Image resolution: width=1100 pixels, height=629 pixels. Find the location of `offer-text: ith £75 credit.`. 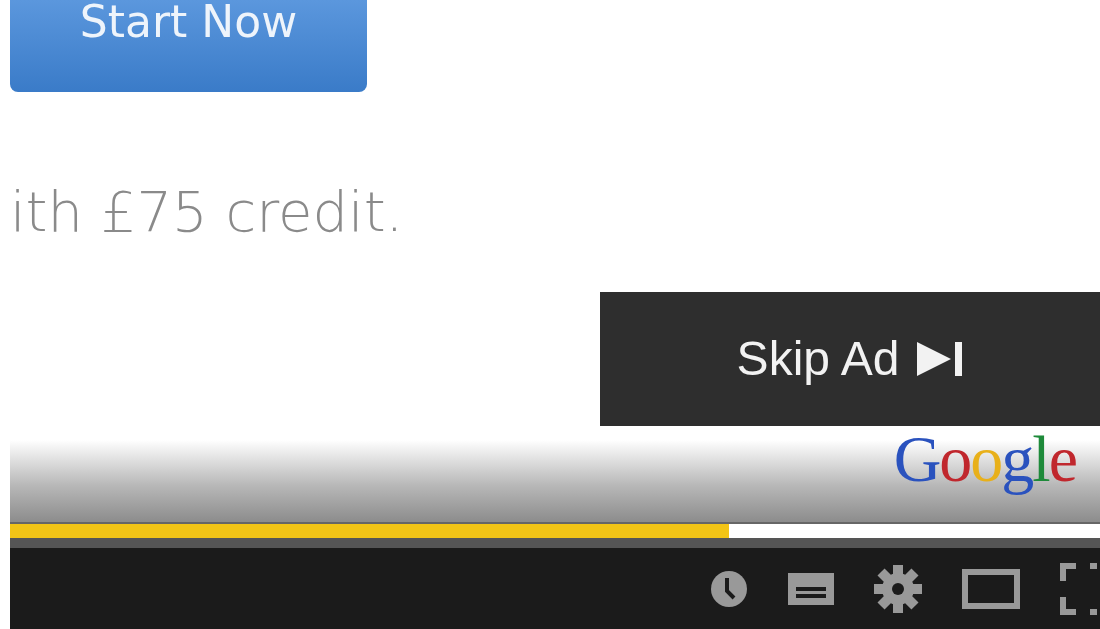

offer-text: ith £75 credit. is located at coordinates (207, 212).